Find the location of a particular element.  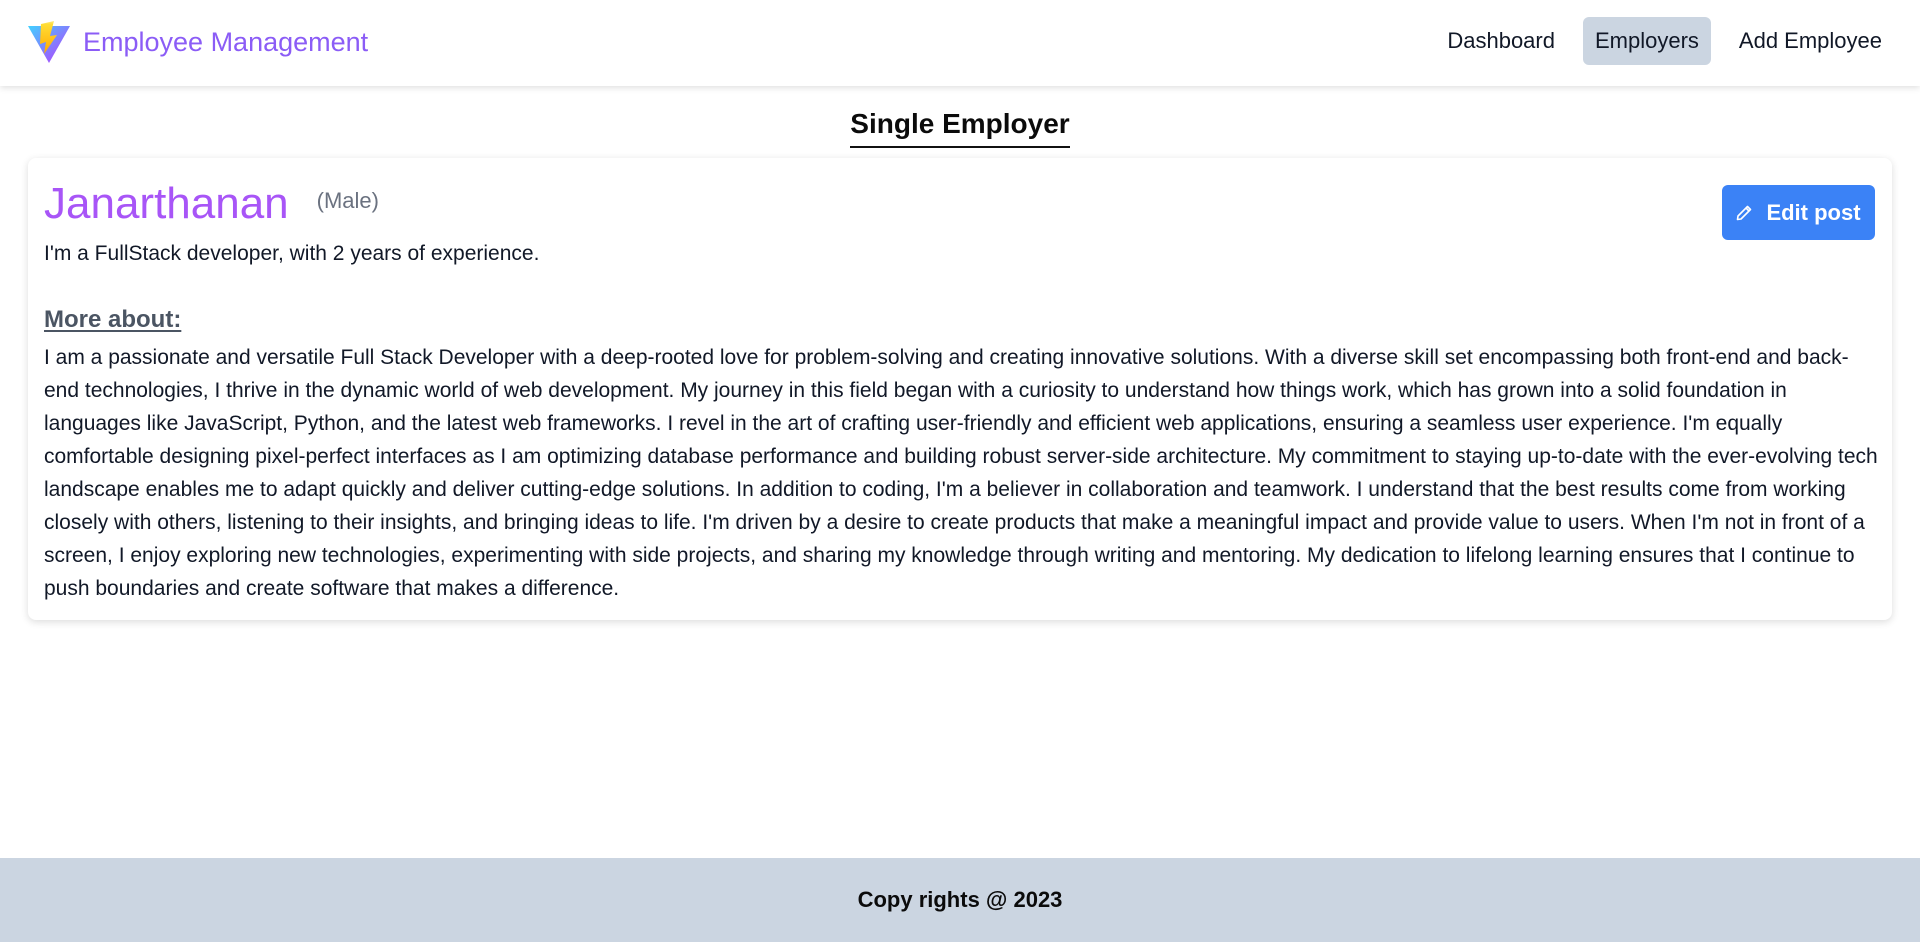

footer-copyright: Copy rights @ 2023 is located at coordinates (960, 899).